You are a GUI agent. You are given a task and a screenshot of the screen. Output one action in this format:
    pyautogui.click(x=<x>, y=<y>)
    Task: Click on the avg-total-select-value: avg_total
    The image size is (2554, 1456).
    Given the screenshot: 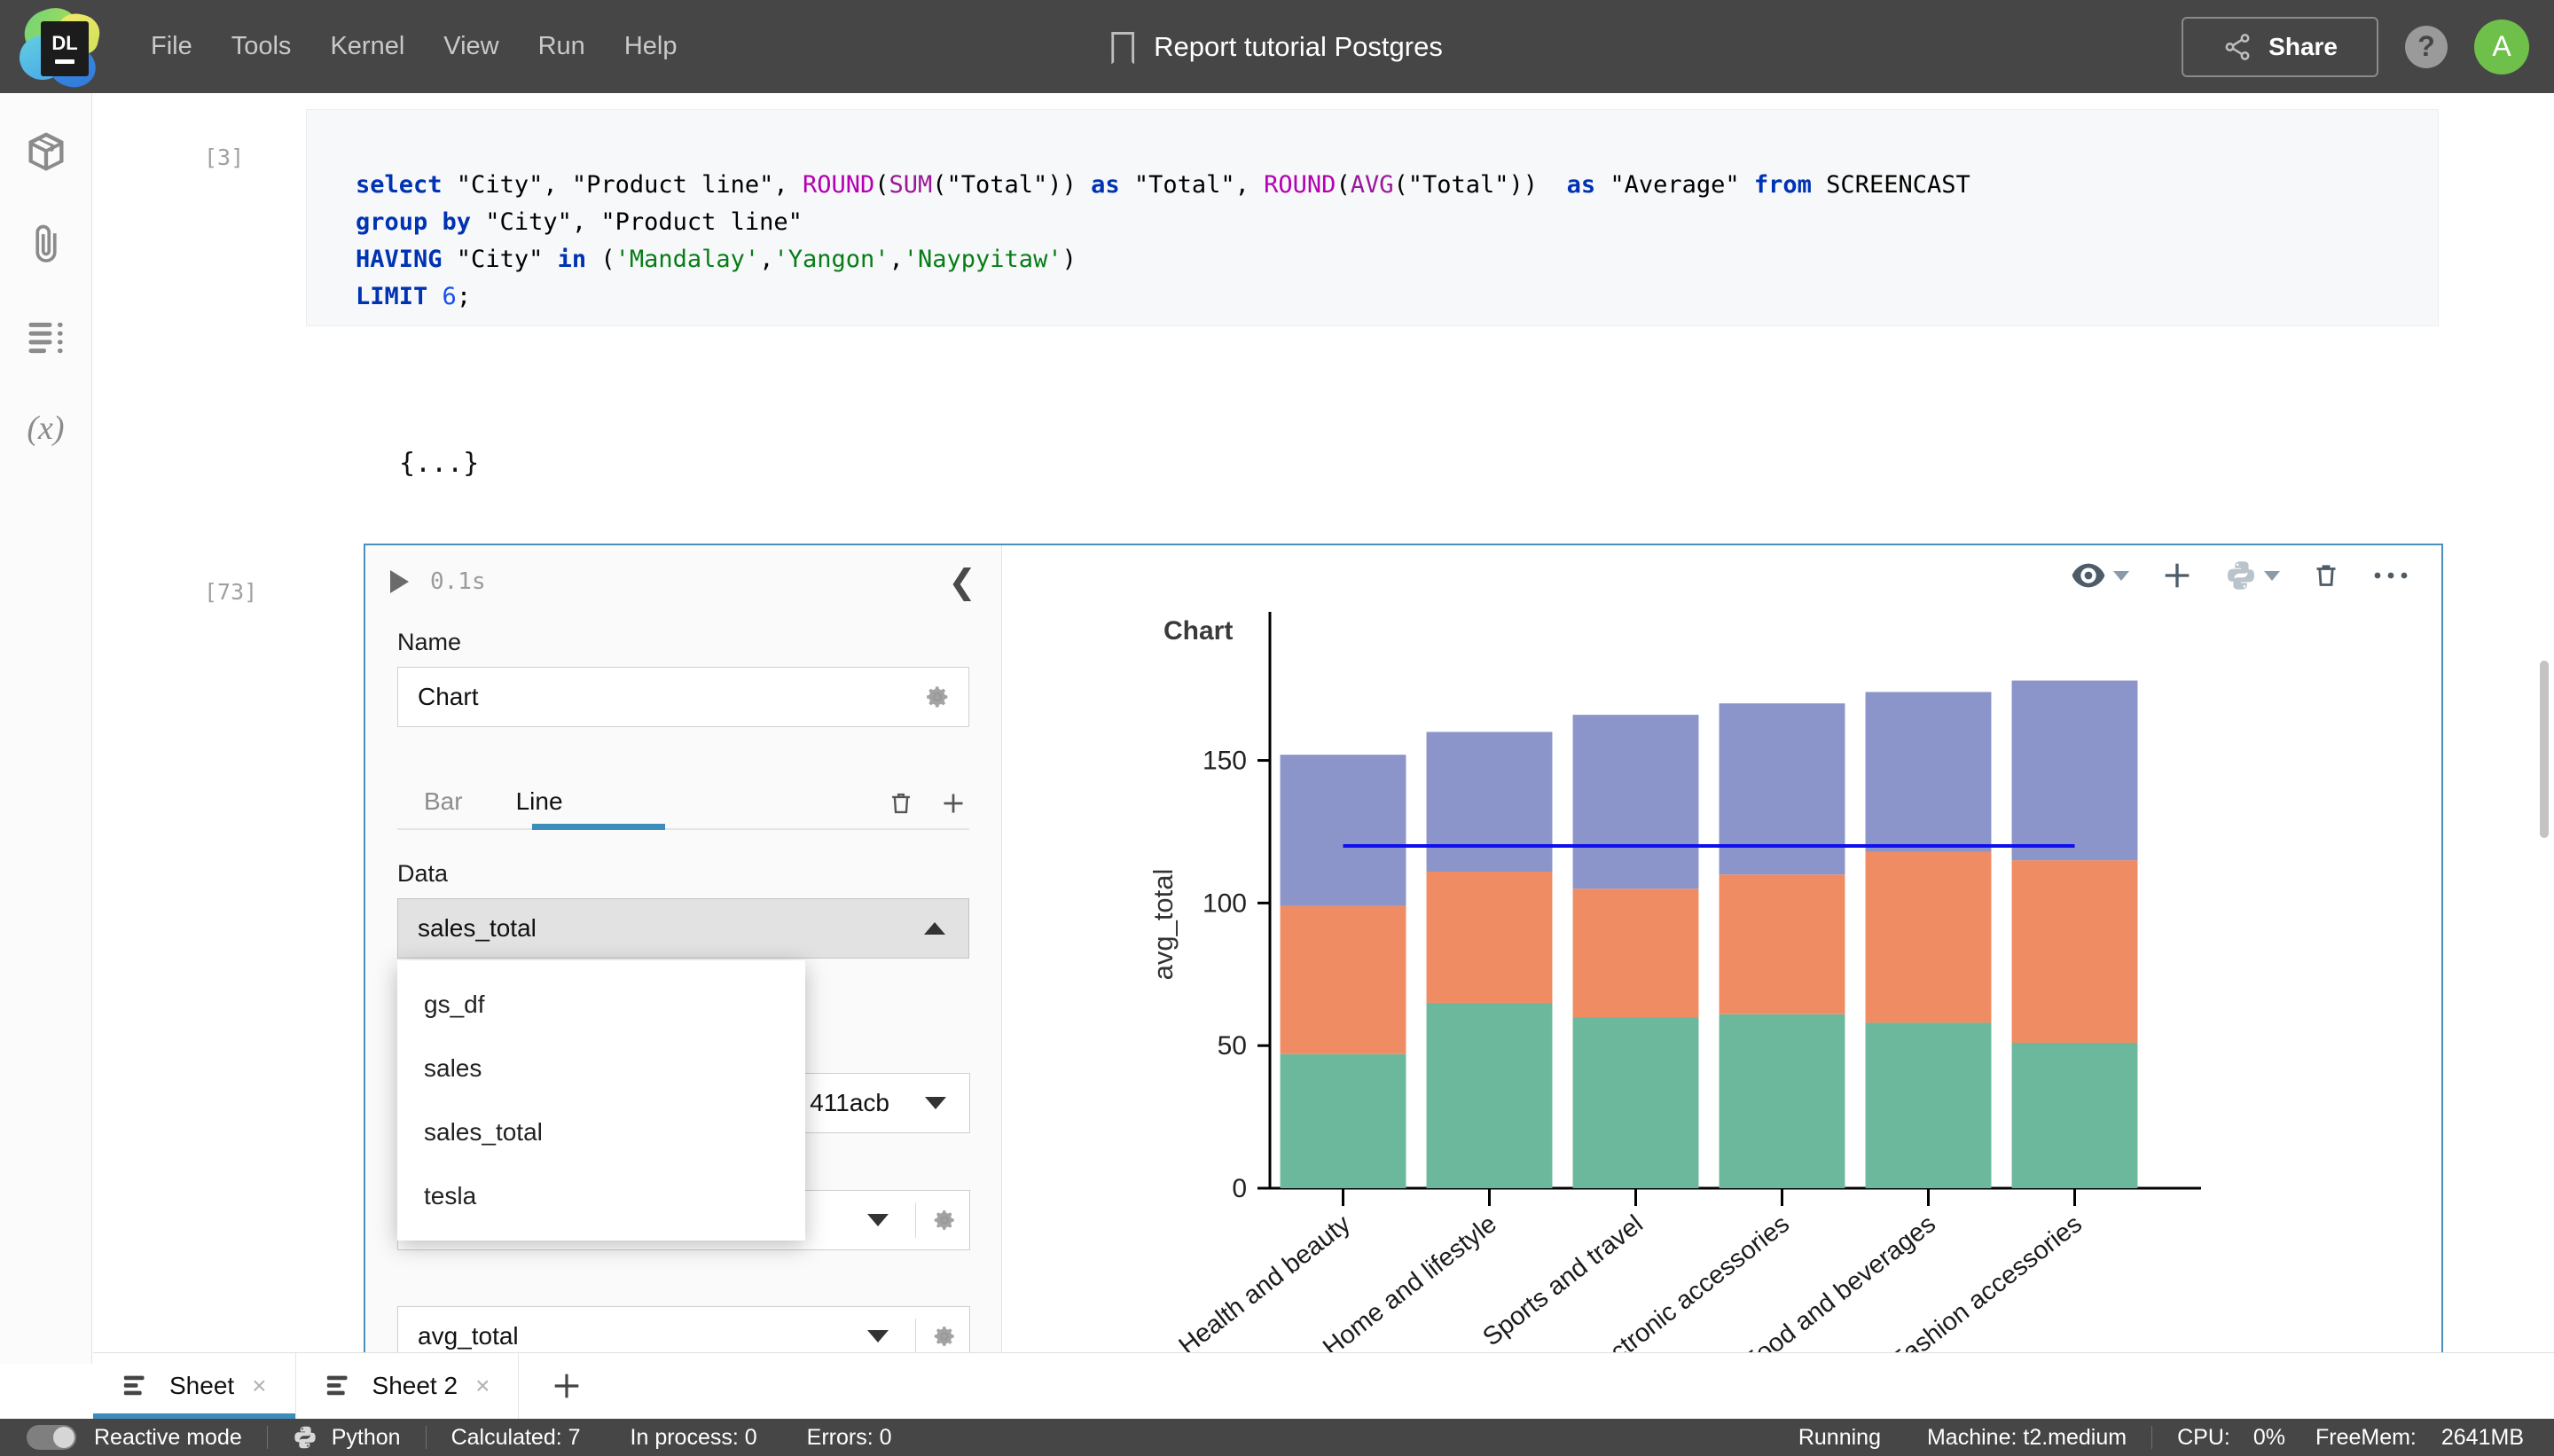 What is the action you would take?
    pyautogui.click(x=468, y=1336)
    